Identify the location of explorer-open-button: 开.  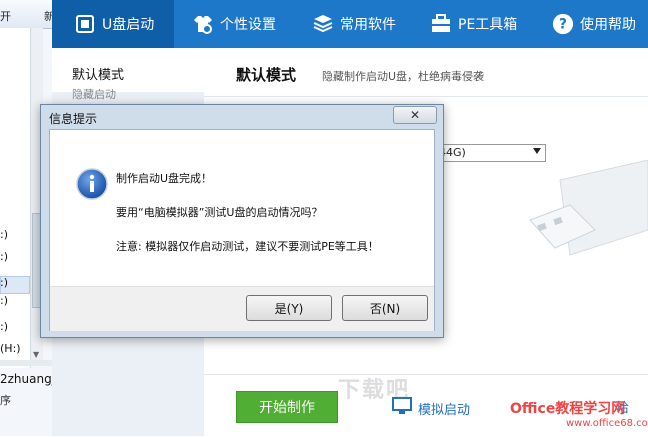
(5, 16).